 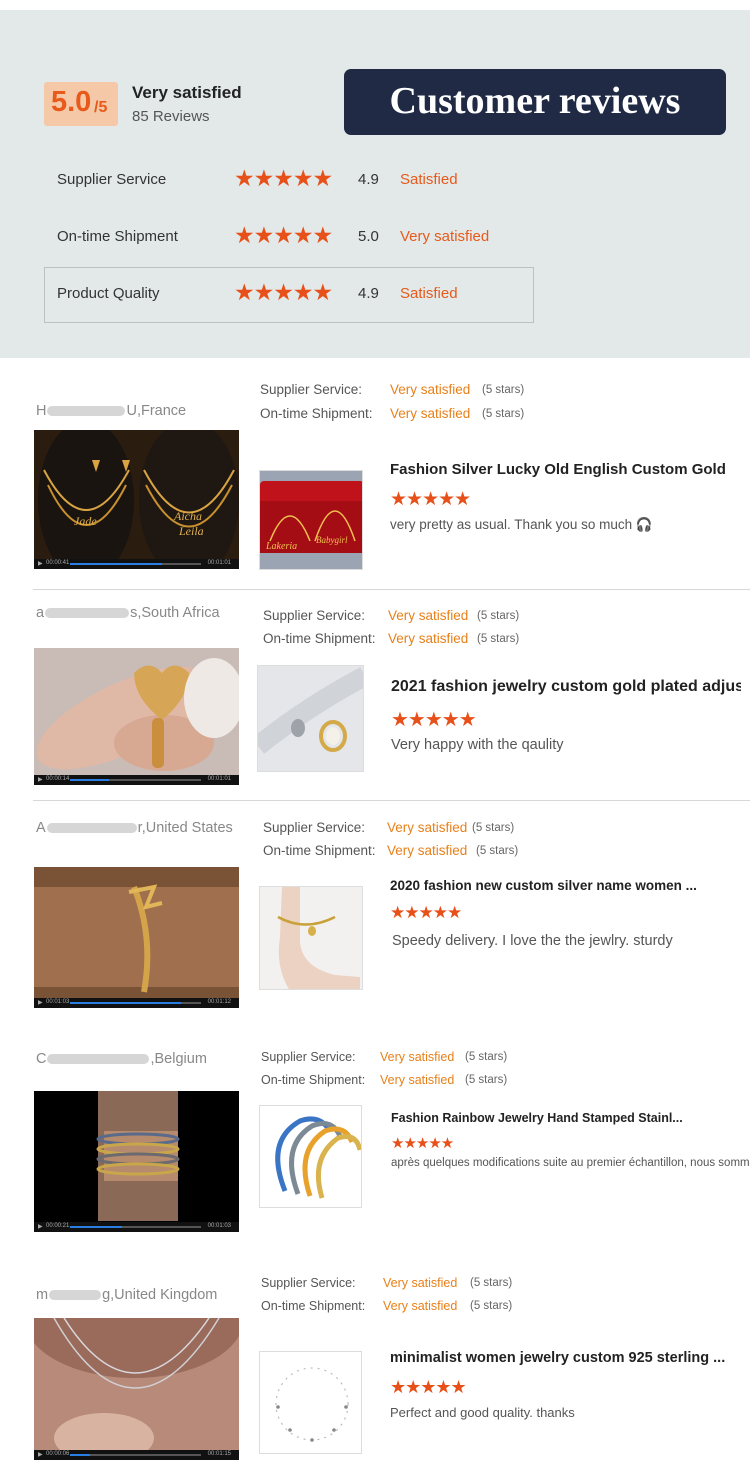 I want to click on silver-necklace-image, so click(x=310, y=1402).